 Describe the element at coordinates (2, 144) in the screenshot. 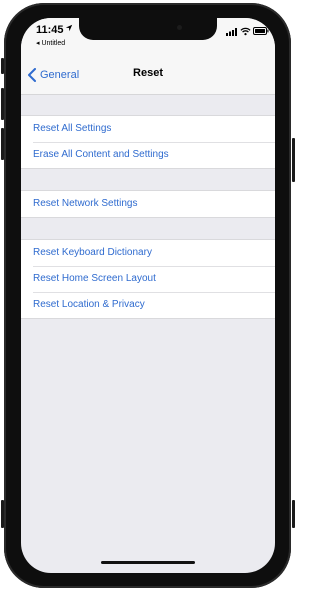

I see `volume-down-button` at that location.